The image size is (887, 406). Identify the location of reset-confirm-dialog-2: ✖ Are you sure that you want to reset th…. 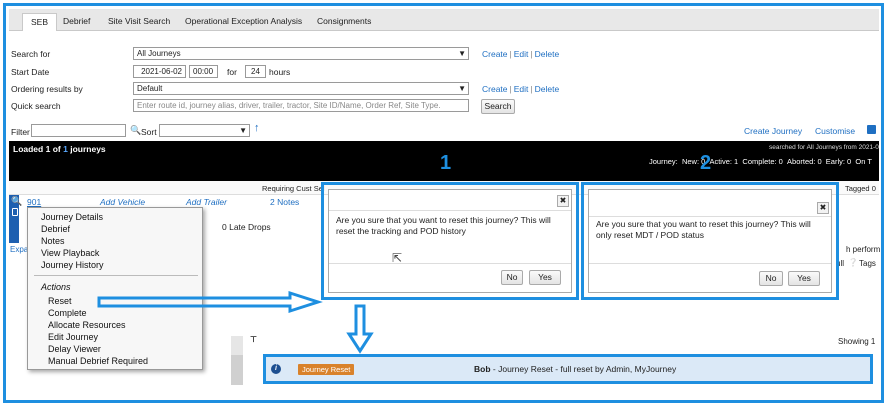
(710, 241).